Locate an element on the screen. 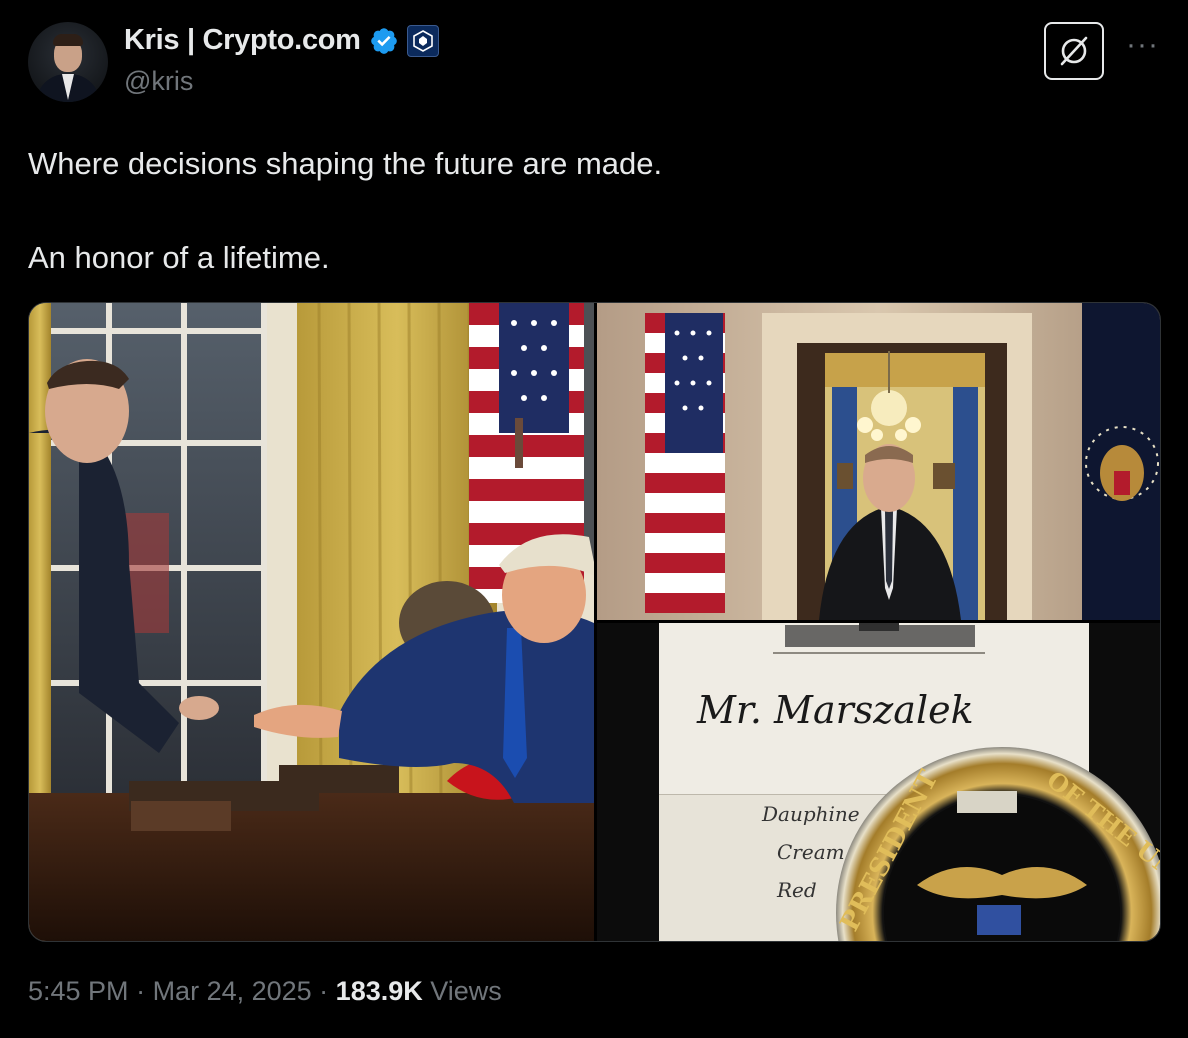 Image resolution: width=1188 pixels, height=1038 pixels. author-name-row: Kris | Crypto.com is located at coordinates (281, 40).